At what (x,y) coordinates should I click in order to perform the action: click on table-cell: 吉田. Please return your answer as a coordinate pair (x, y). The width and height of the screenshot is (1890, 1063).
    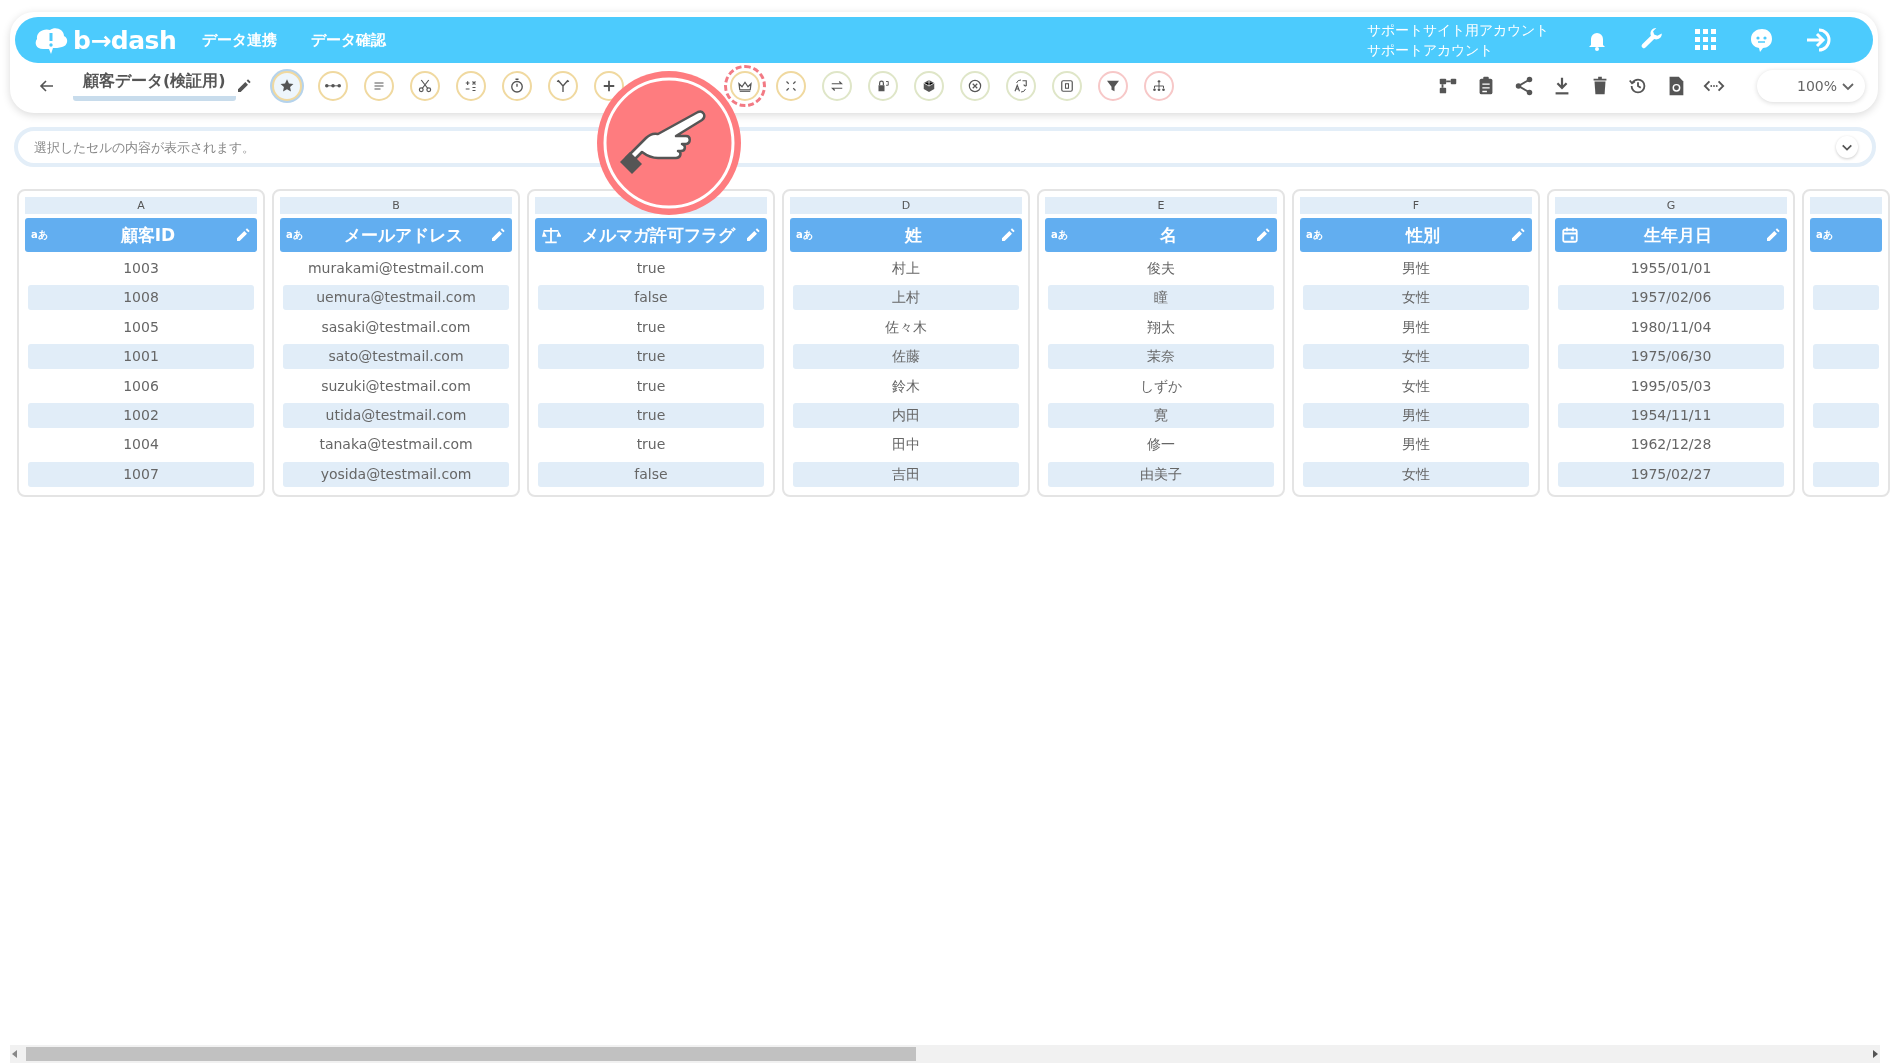
    Looking at the image, I should click on (906, 474).